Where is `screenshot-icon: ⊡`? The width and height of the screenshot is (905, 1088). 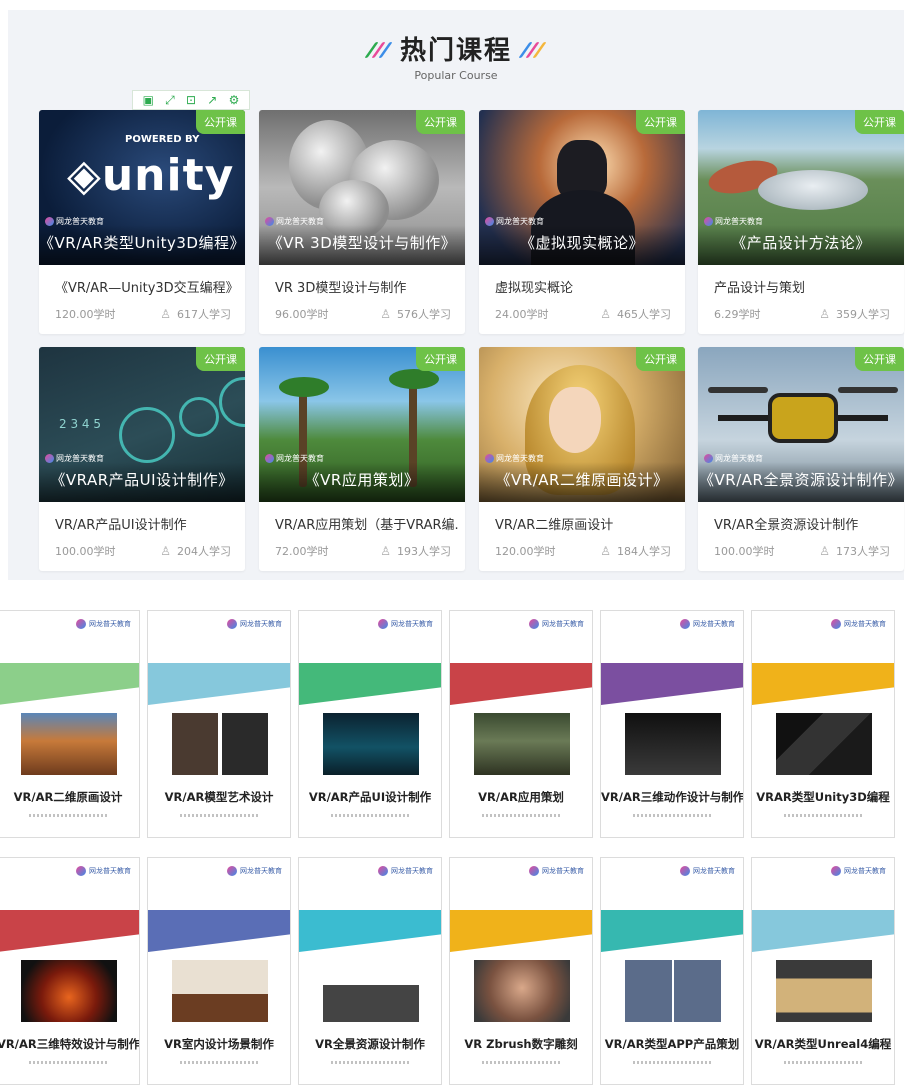
screenshot-icon: ⊡ is located at coordinates (191, 100).